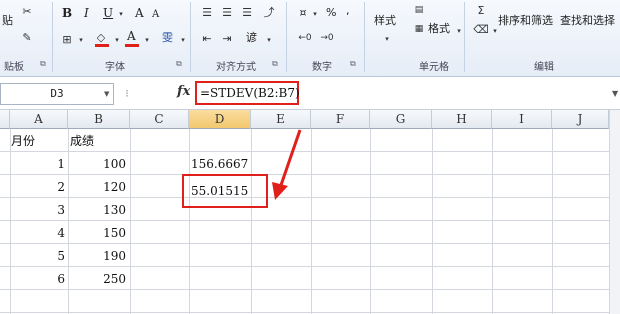 This screenshot has width=620, height=314. What do you see at coordinates (439, 29) in the screenshot?
I see `format-button: 格式` at bounding box center [439, 29].